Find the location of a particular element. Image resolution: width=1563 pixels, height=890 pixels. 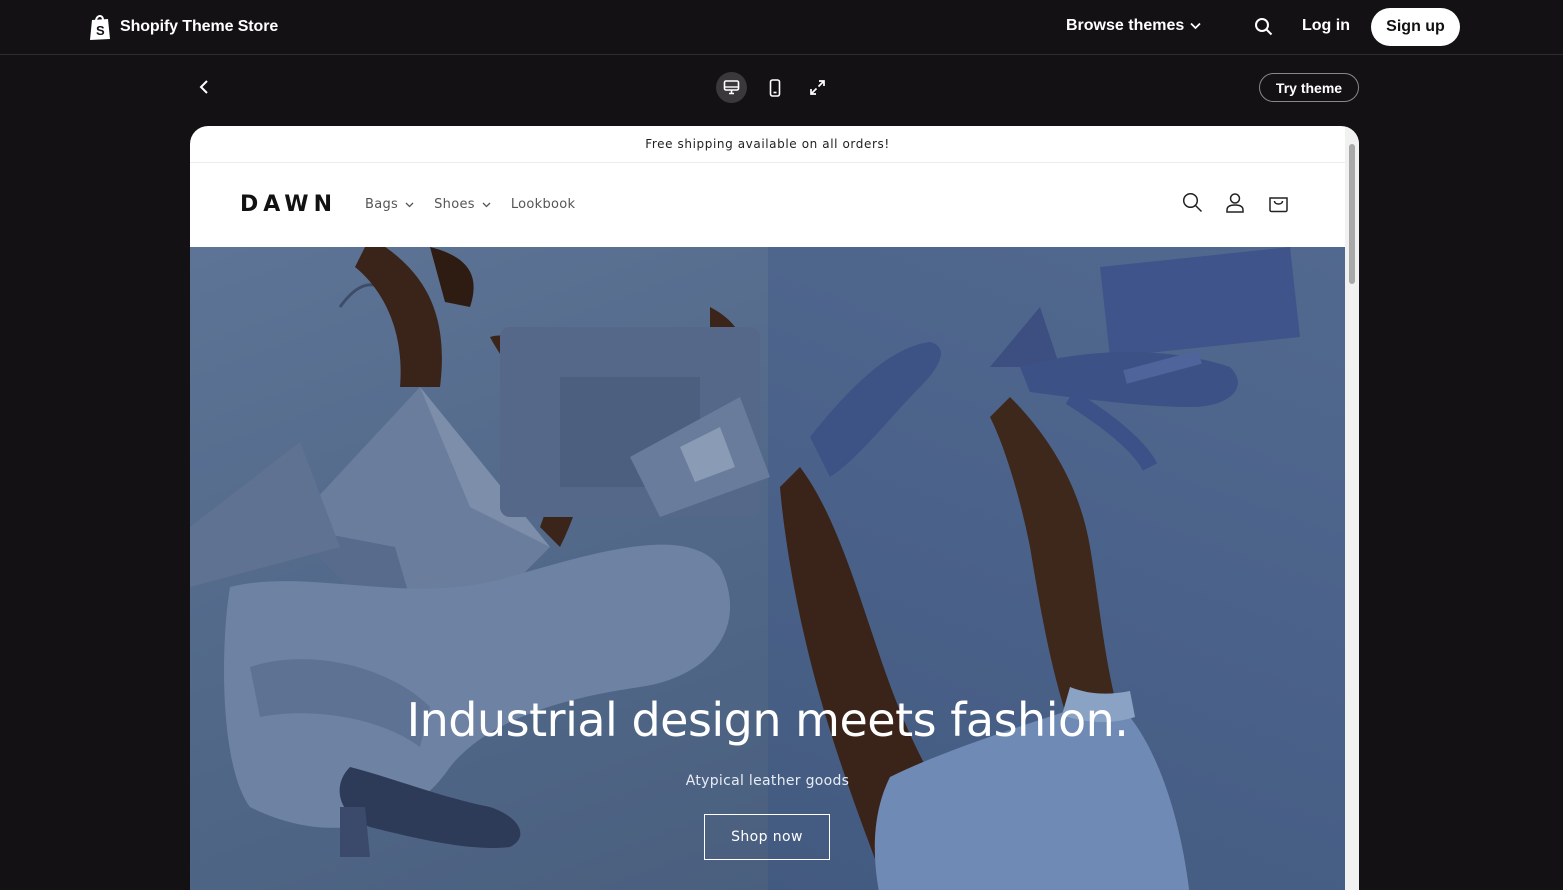

fullscreen-button is located at coordinates (817, 87).